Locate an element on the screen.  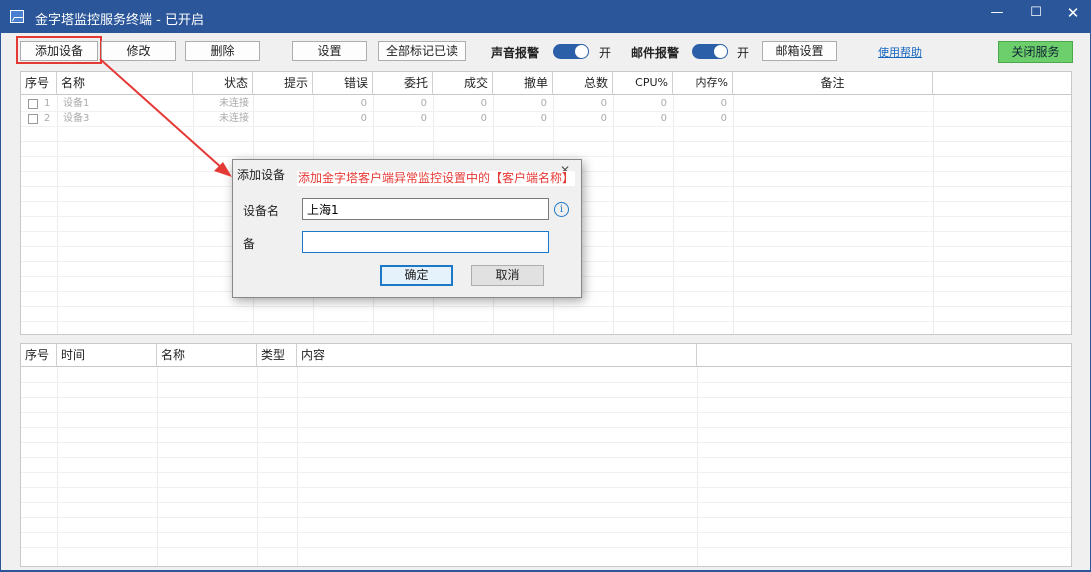
maximize-button: ☐ is located at coordinates (1036, 15).